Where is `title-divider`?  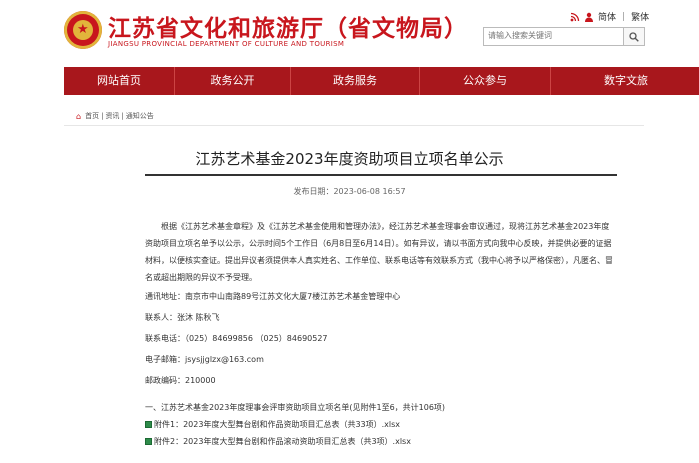 title-divider is located at coordinates (381, 175).